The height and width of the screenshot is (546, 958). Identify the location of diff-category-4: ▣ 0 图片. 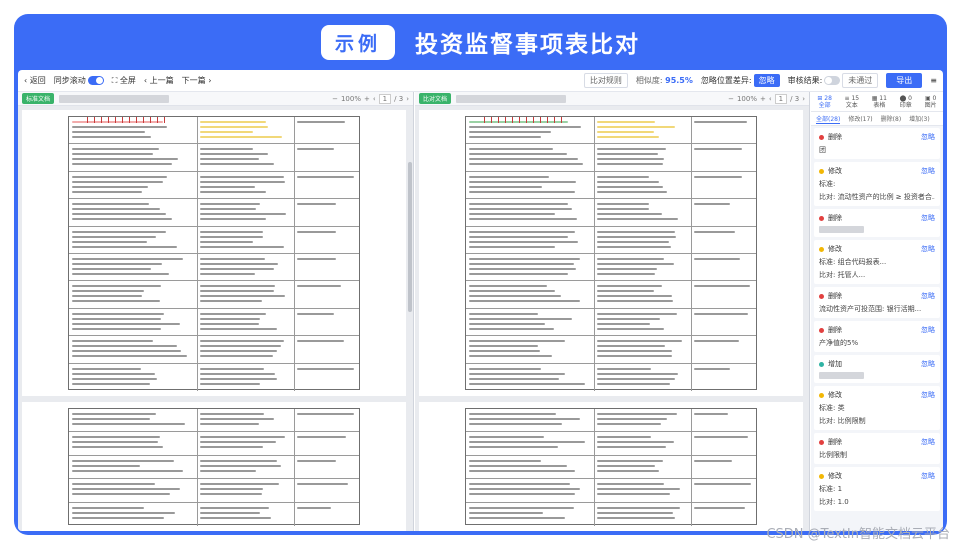
(931, 102).